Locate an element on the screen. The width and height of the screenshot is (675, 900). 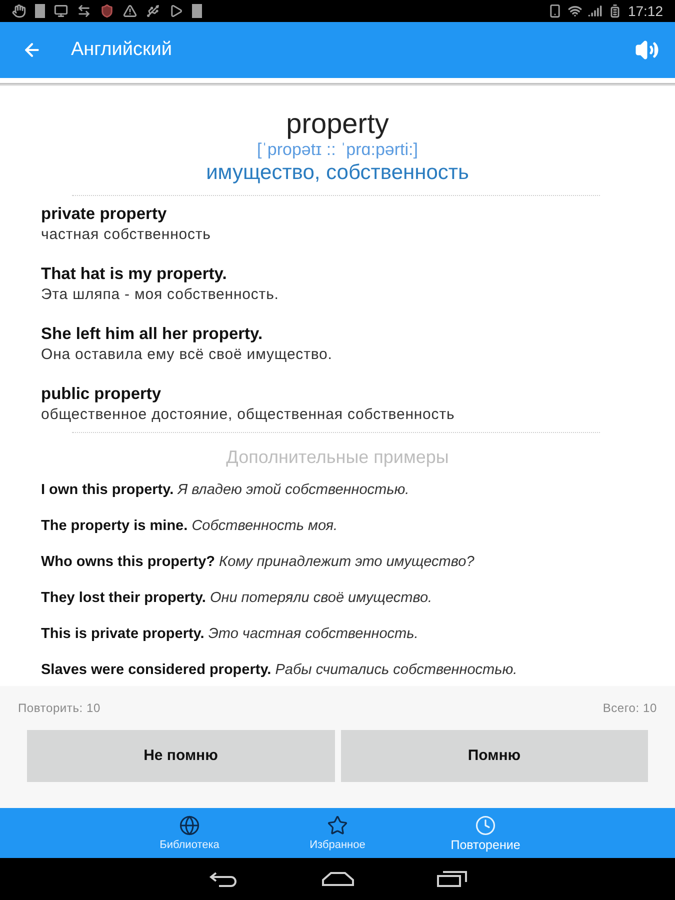
star-icon is located at coordinates (337, 825).